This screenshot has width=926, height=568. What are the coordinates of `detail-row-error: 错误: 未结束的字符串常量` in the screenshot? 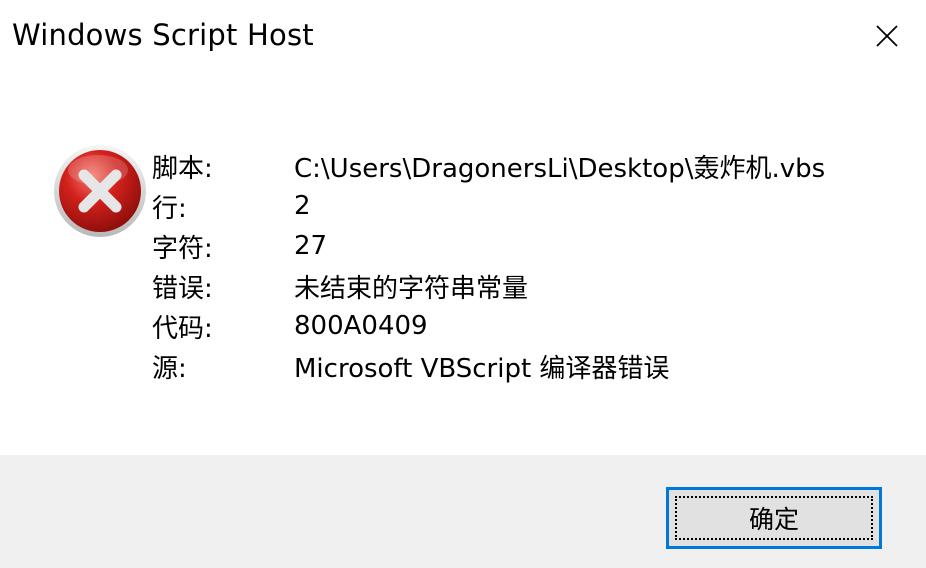 It's located at (488, 286).